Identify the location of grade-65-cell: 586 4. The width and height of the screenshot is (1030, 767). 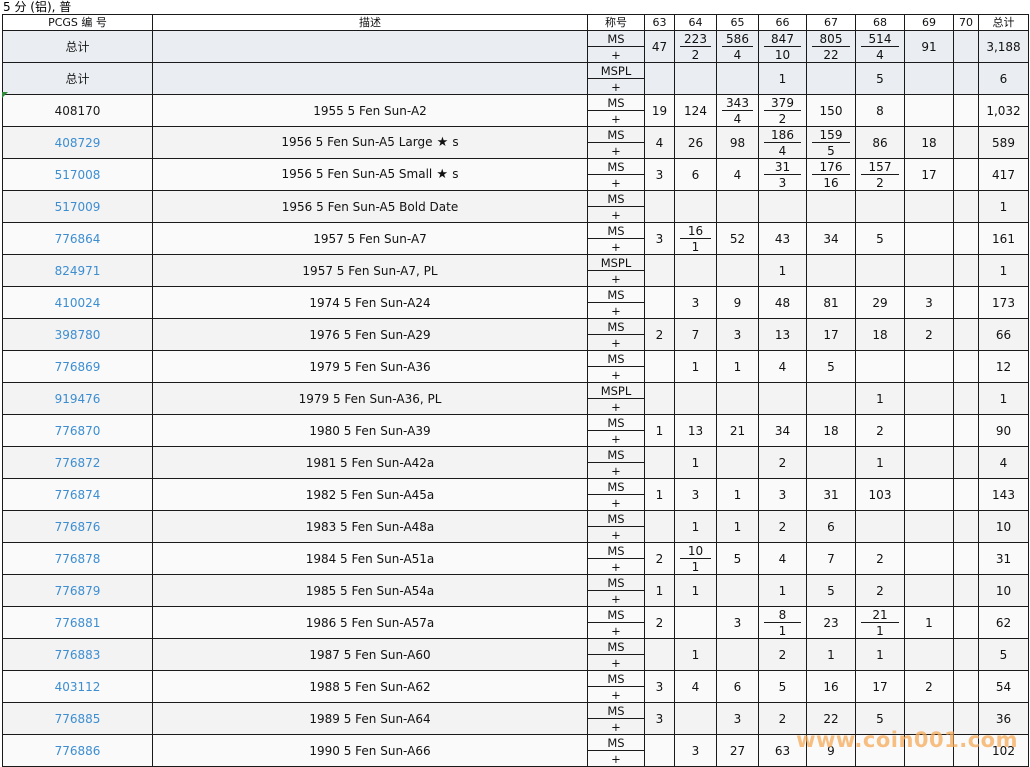
(737, 46).